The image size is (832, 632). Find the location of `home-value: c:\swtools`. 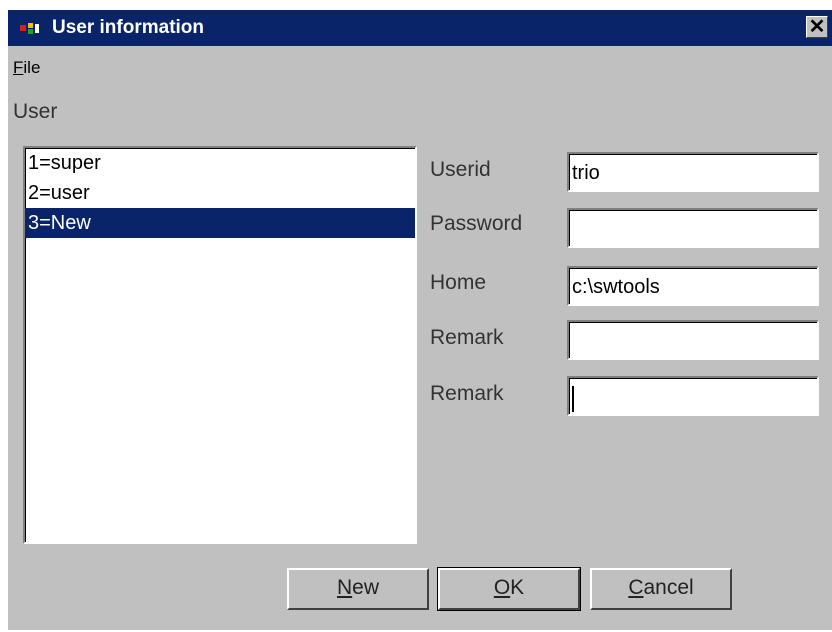

home-value: c:\swtools is located at coordinates (616, 287).